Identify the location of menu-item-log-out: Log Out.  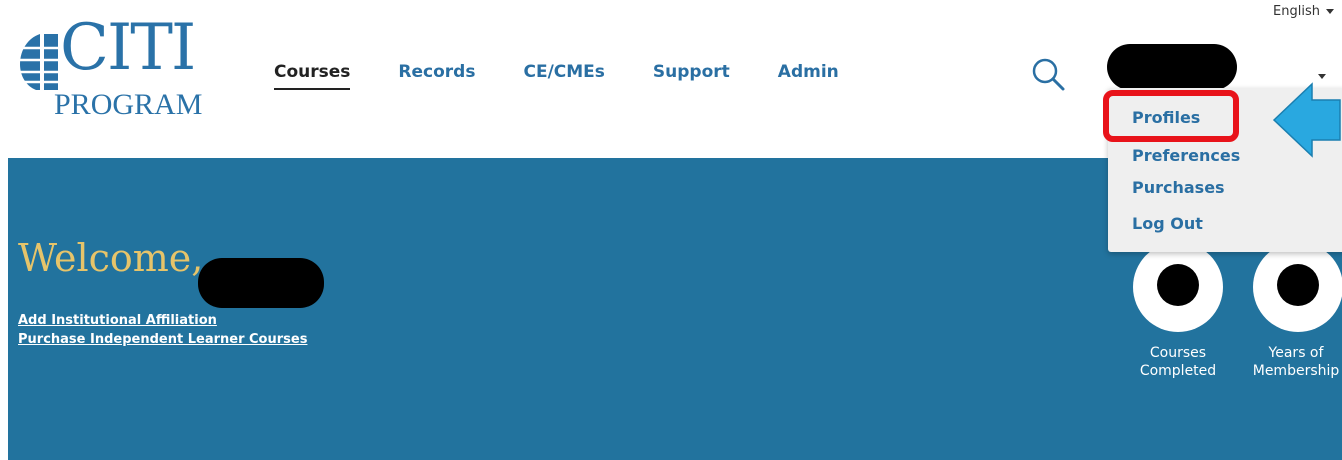
(1167, 223).